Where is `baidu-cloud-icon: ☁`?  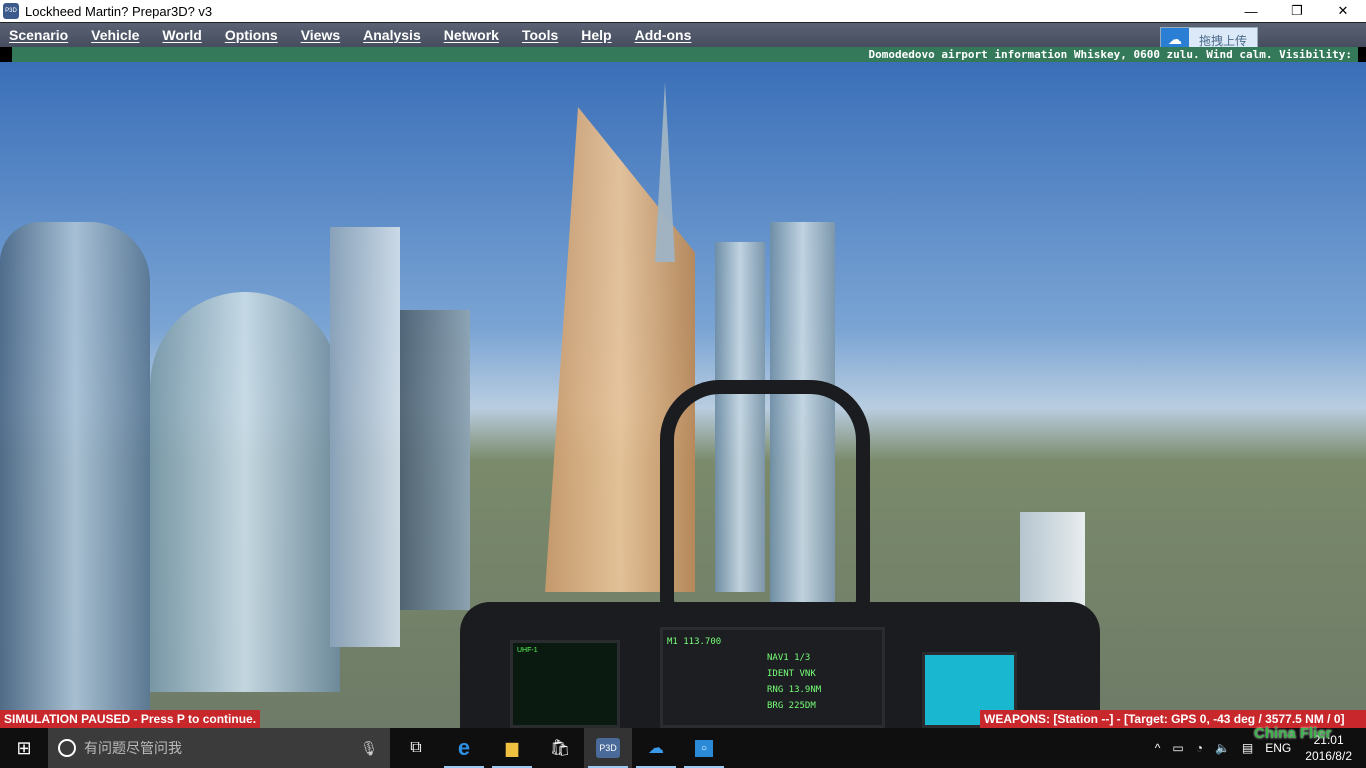
baidu-cloud-icon: ☁ is located at coordinates (656, 748).